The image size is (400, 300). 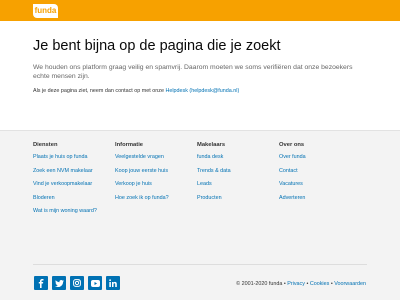 What do you see at coordinates (200, 264) in the screenshot?
I see `footer-divider` at bounding box center [200, 264].